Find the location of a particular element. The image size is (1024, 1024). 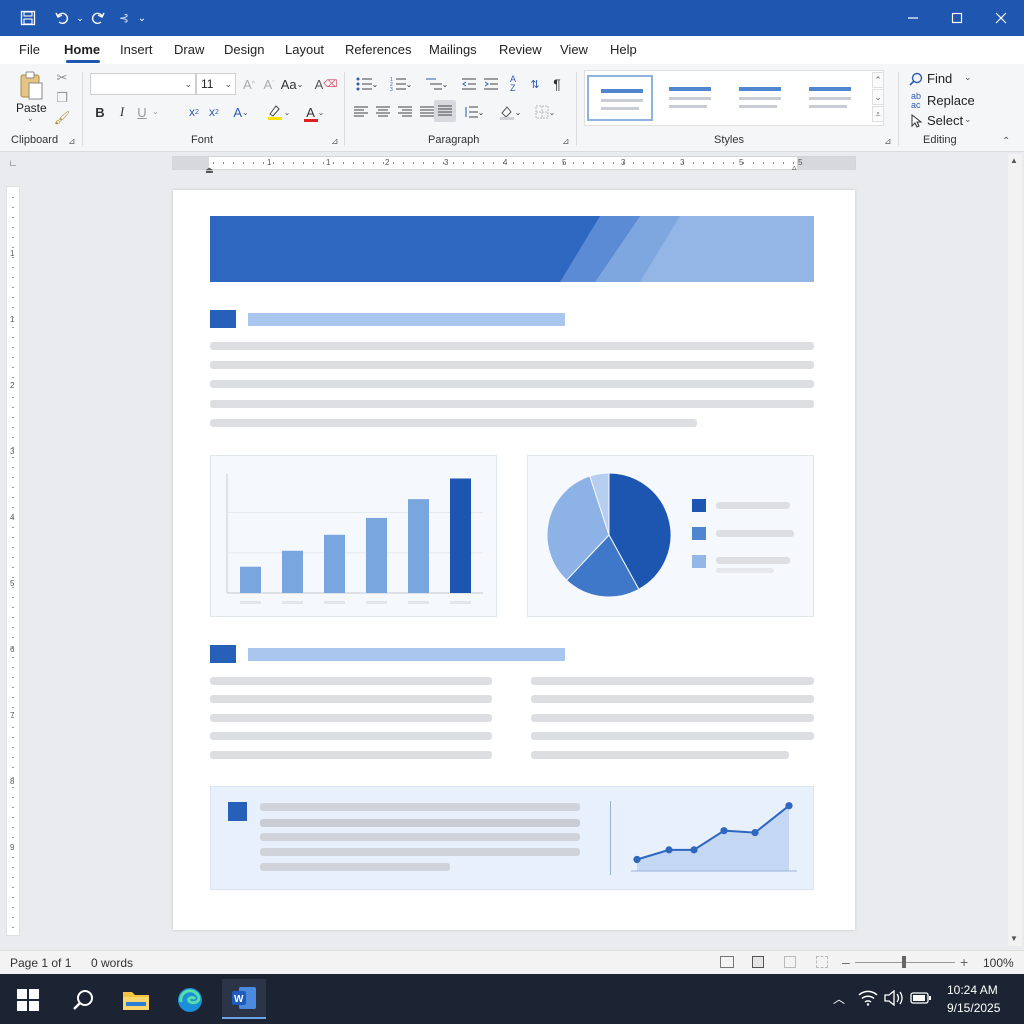

tab-review: Review is located at coordinates (520, 49).